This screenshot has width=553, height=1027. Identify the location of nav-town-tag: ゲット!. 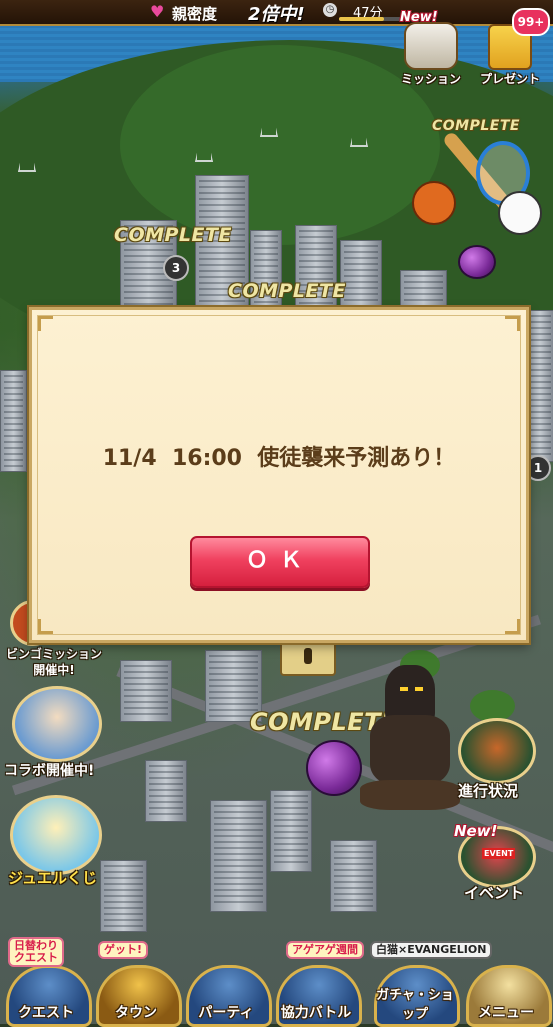
(123, 950).